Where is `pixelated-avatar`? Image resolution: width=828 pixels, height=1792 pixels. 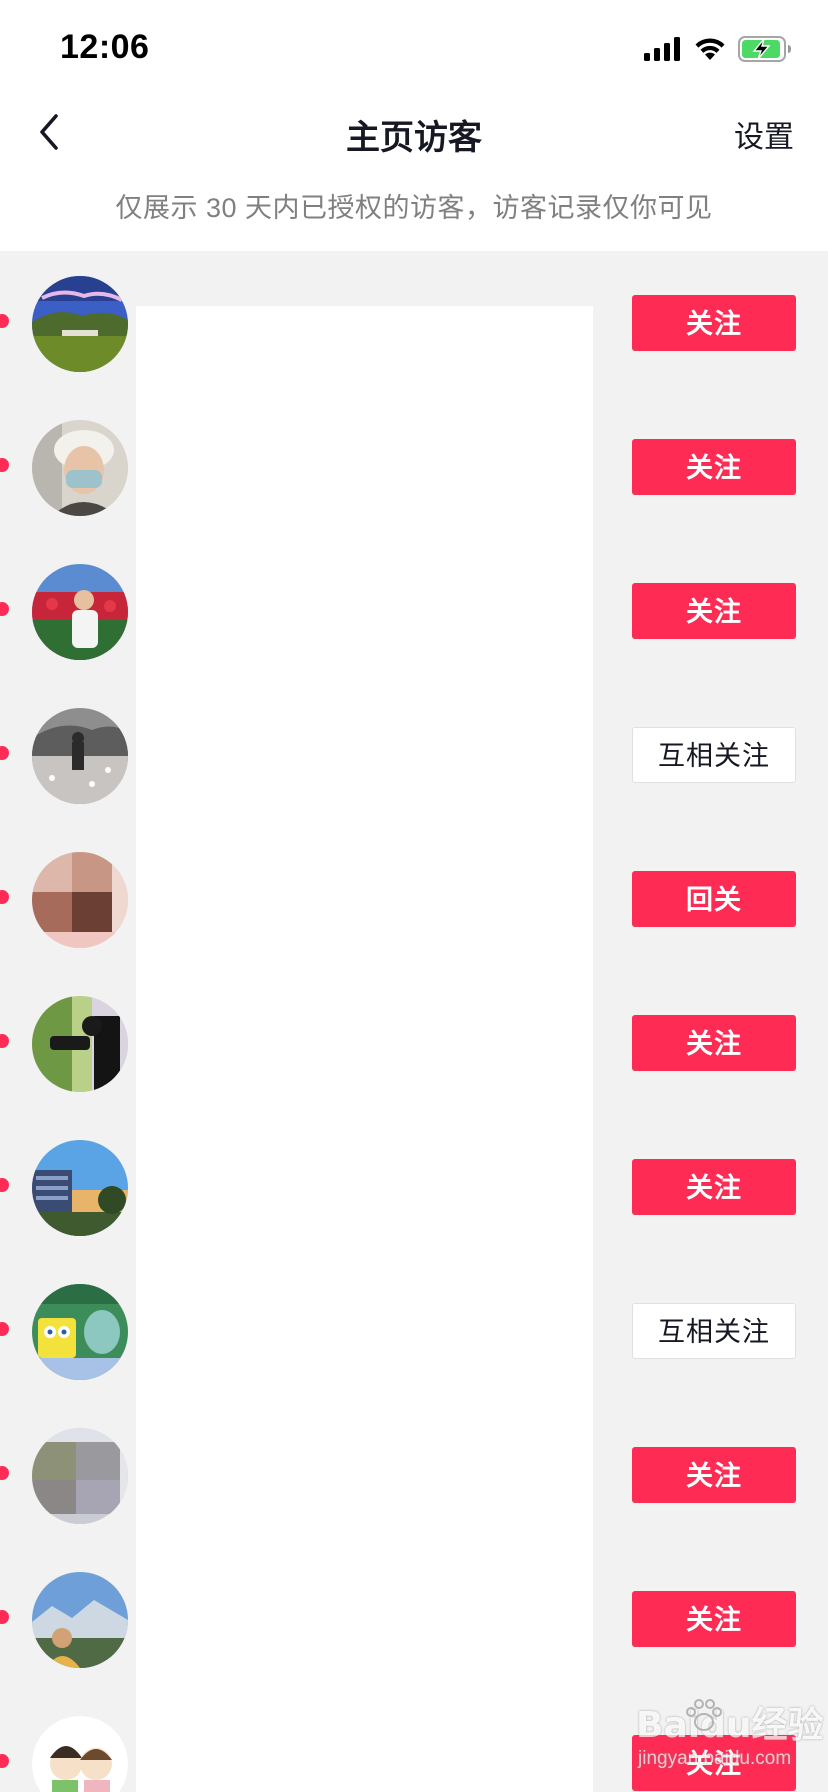 pixelated-avatar is located at coordinates (80, 1476).